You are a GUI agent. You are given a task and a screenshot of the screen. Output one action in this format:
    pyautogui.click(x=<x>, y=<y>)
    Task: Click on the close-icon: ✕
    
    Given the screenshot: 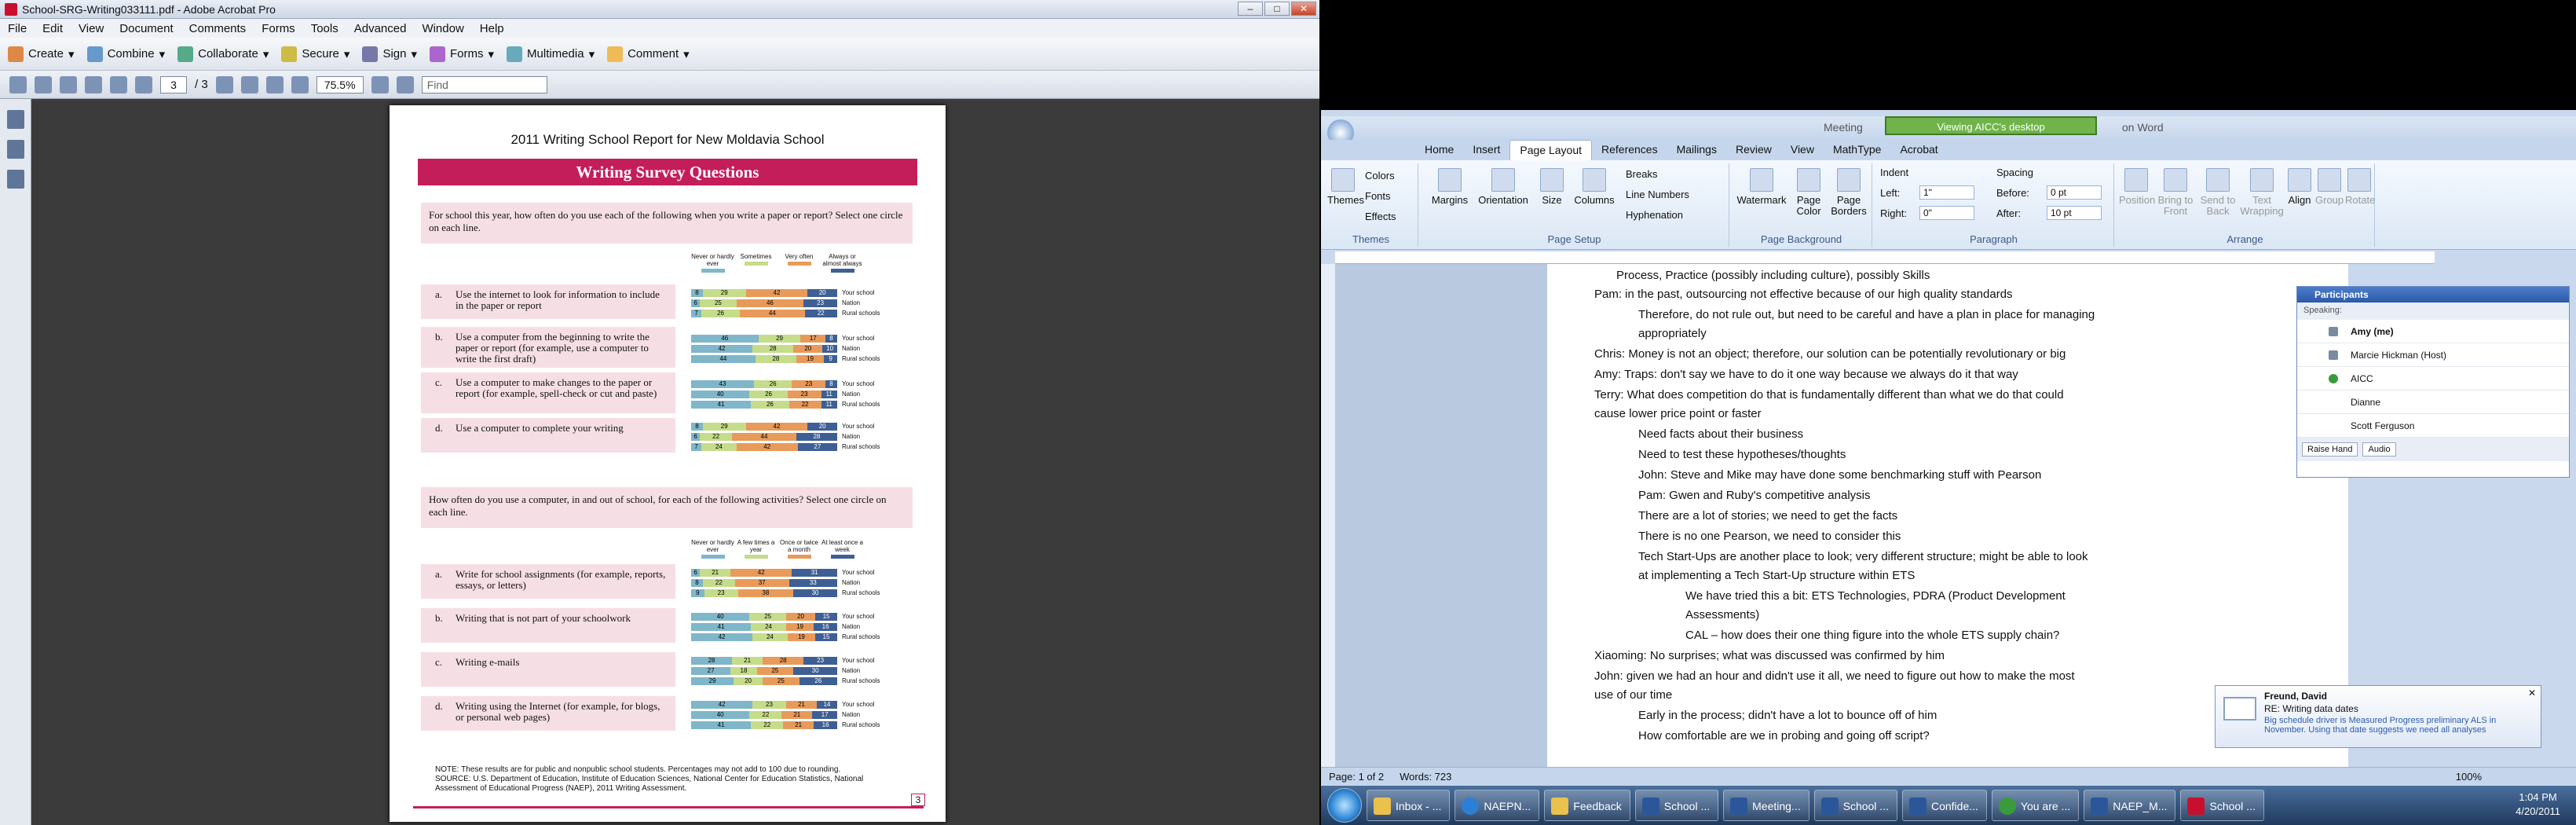 What is the action you would take?
    pyautogui.click(x=2532, y=693)
    